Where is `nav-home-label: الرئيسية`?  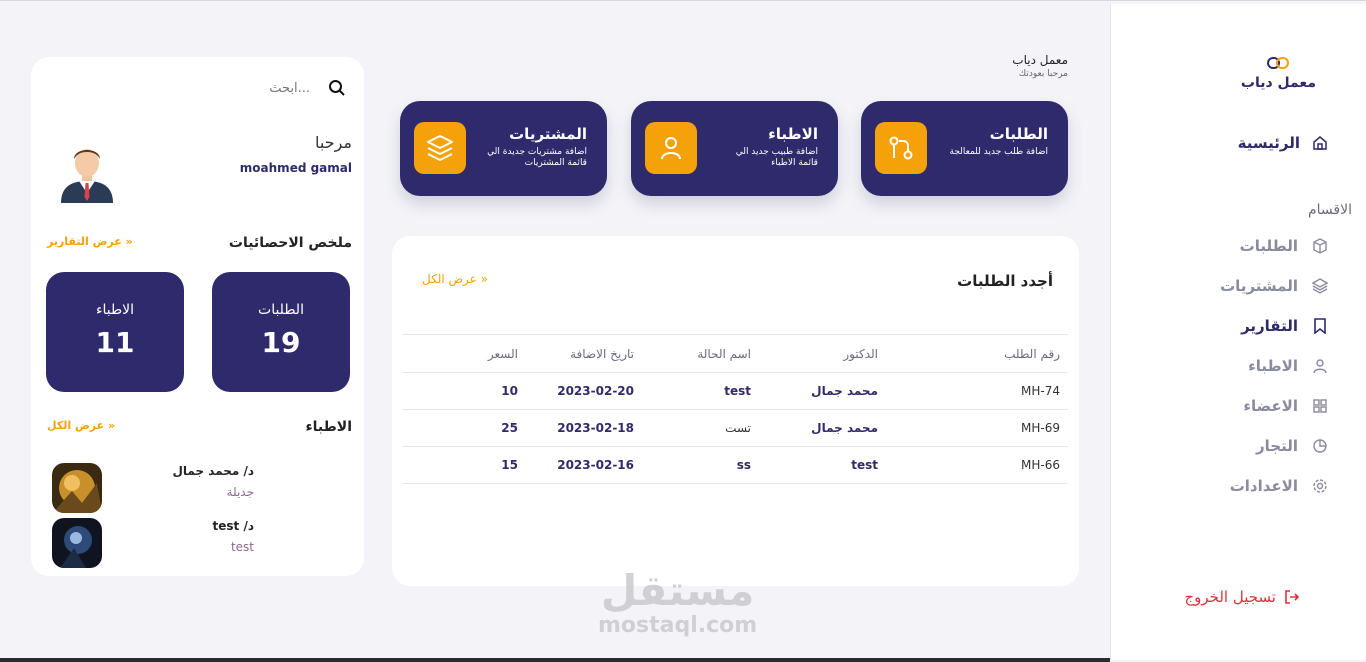 nav-home-label: الرئيسية is located at coordinates (1268, 143).